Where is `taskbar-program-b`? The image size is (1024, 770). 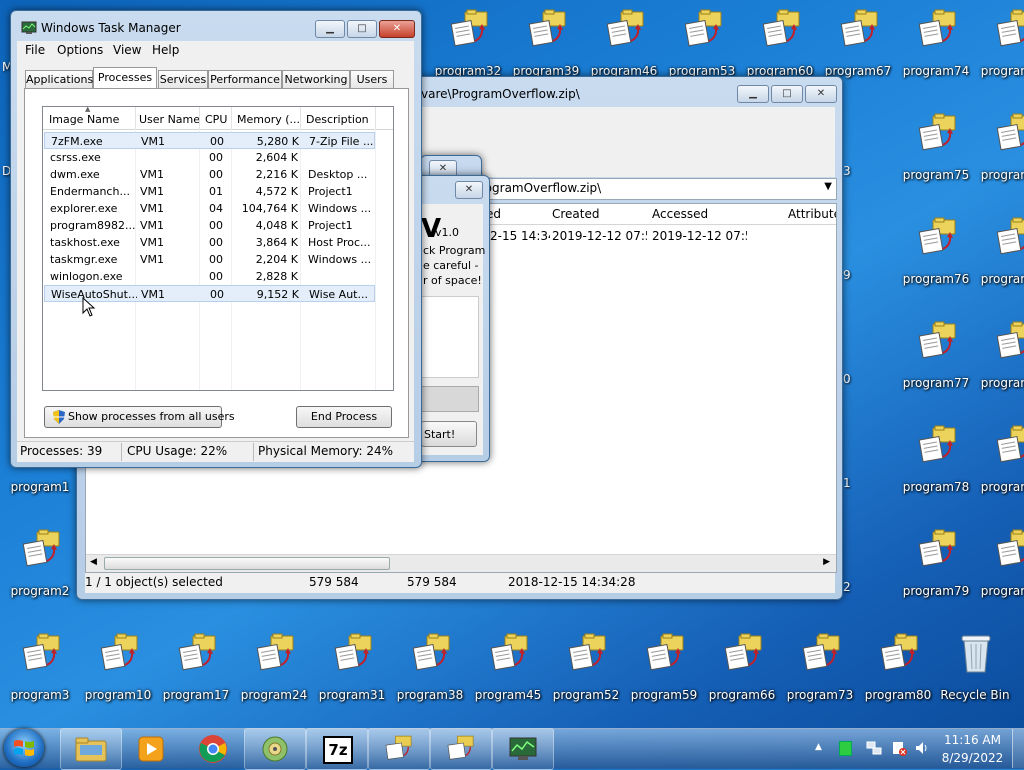
taskbar-program-b is located at coordinates (461, 749).